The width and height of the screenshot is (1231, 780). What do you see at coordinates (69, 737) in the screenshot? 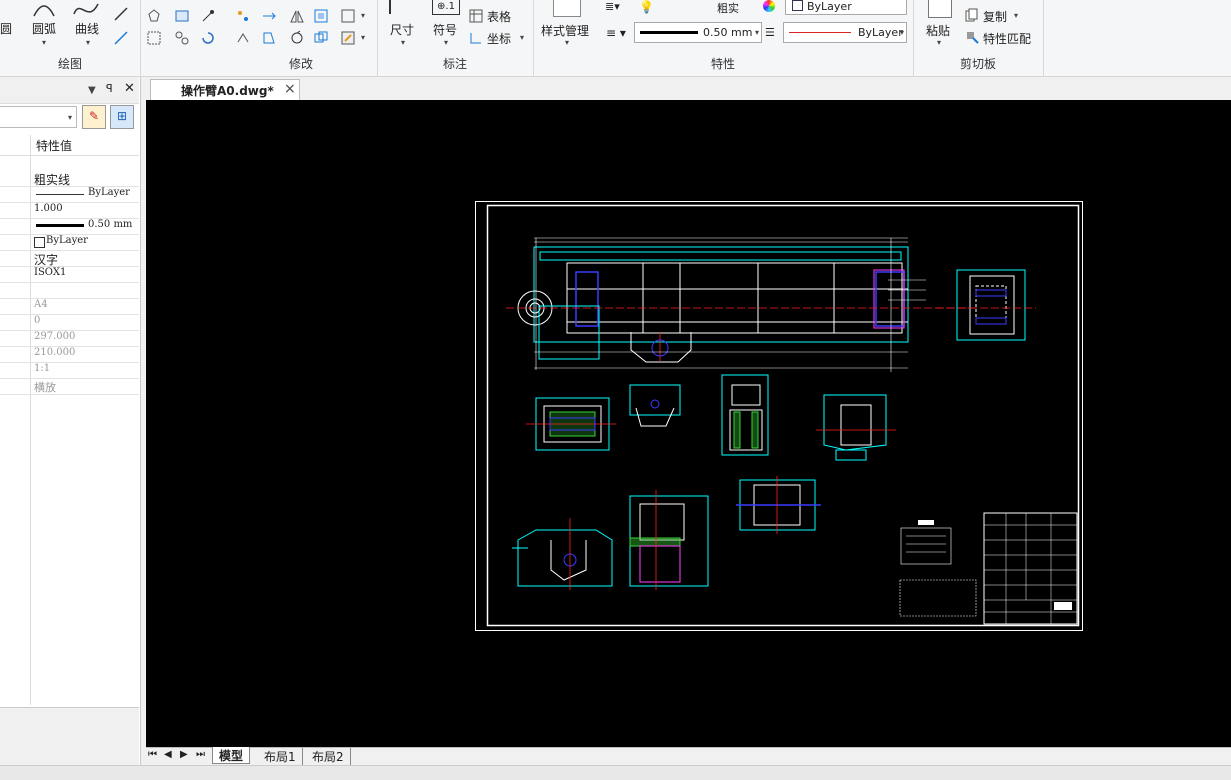
I see `panel-description-area` at bounding box center [69, 737].